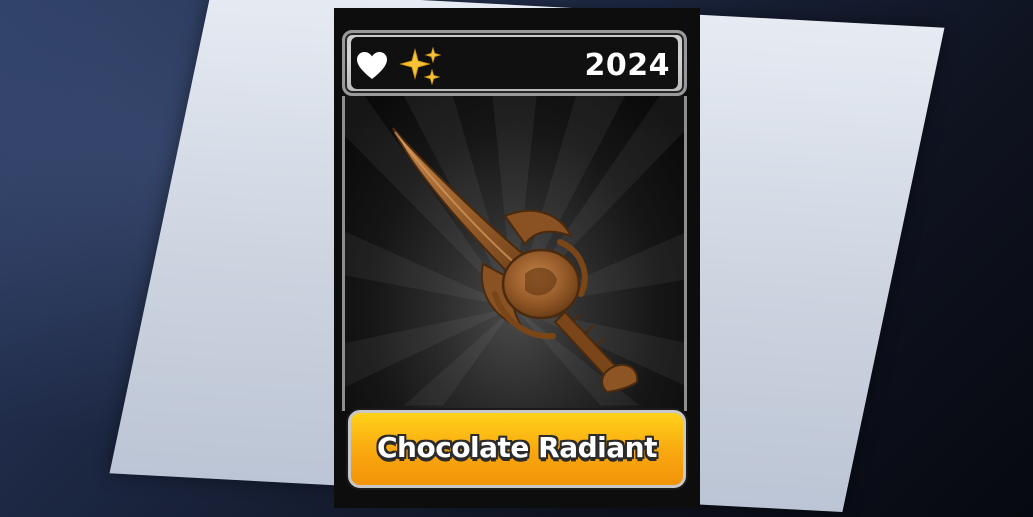 This screenshot has height=517, width=1033. I want to click on heart-icon, so click(372, 65).